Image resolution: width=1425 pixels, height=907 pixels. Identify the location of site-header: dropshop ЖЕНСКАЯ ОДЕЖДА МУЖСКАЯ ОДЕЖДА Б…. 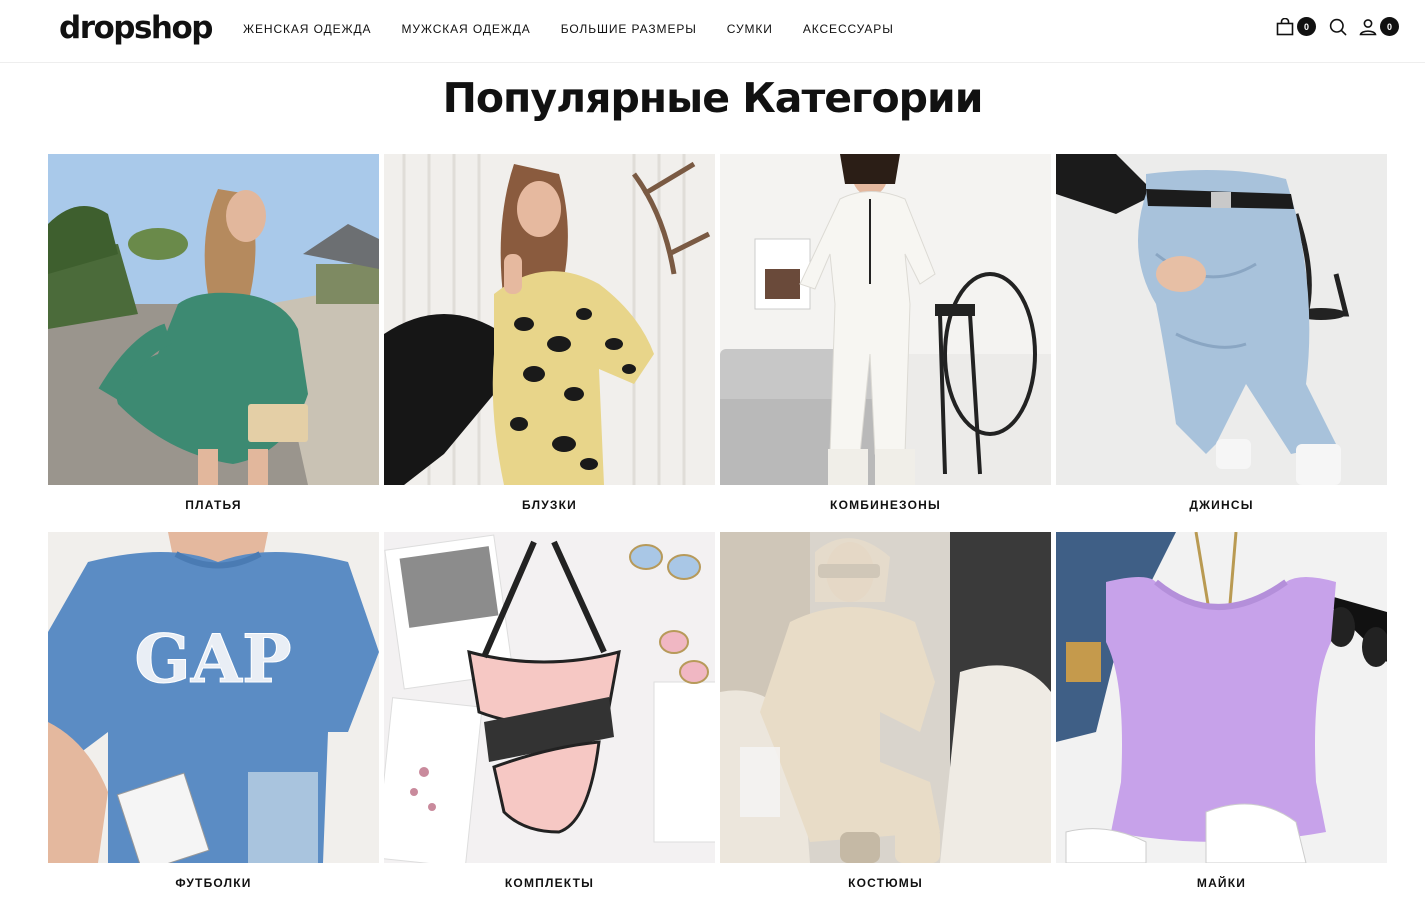
(712, 31).